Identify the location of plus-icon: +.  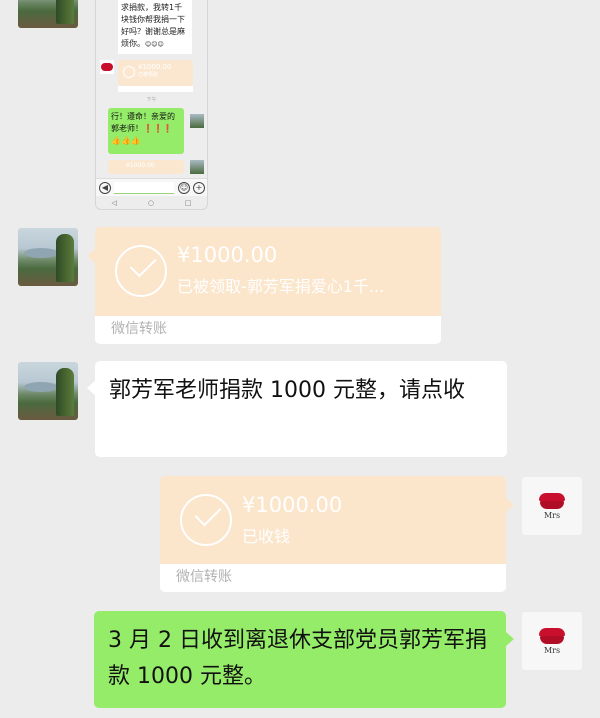
(199, 188).